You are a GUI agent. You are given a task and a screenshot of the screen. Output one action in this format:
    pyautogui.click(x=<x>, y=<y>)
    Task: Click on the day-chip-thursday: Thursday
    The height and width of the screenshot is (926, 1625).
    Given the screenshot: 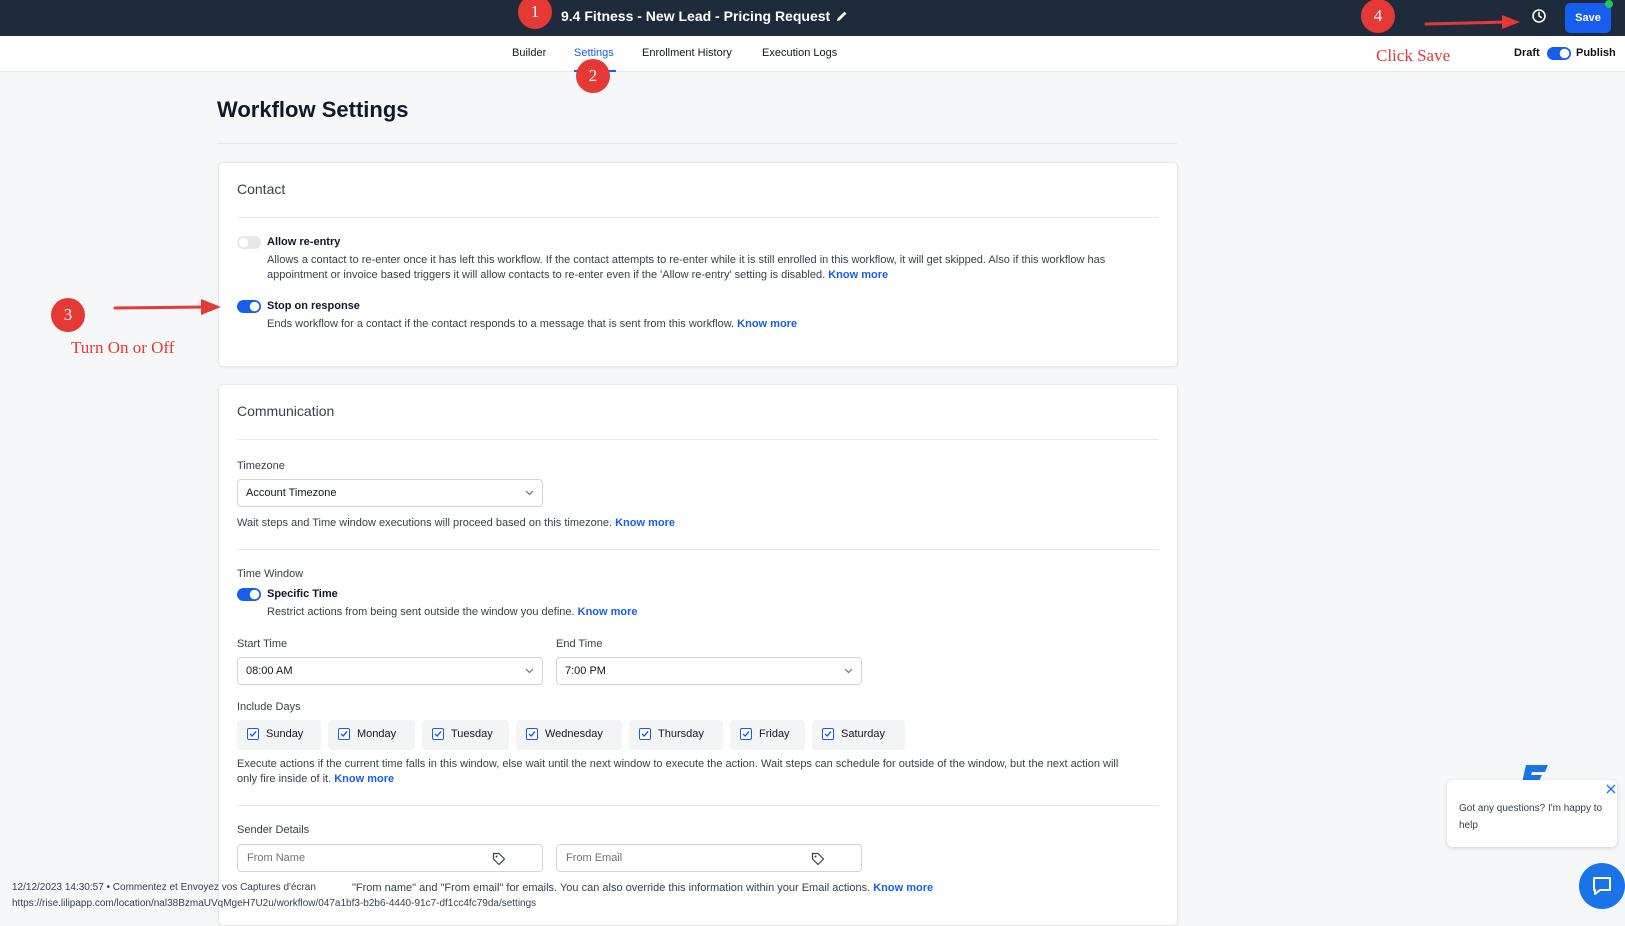 What is the action you would take?
    pyautogui.click(x=676, y=735)
    